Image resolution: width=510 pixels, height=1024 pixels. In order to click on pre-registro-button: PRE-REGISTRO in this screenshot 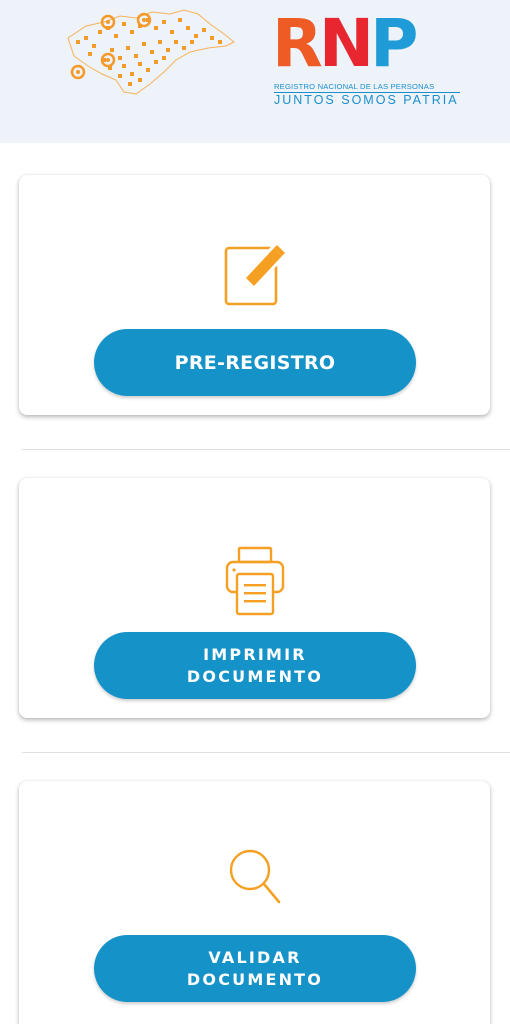, I will do `click(255, 362)`.